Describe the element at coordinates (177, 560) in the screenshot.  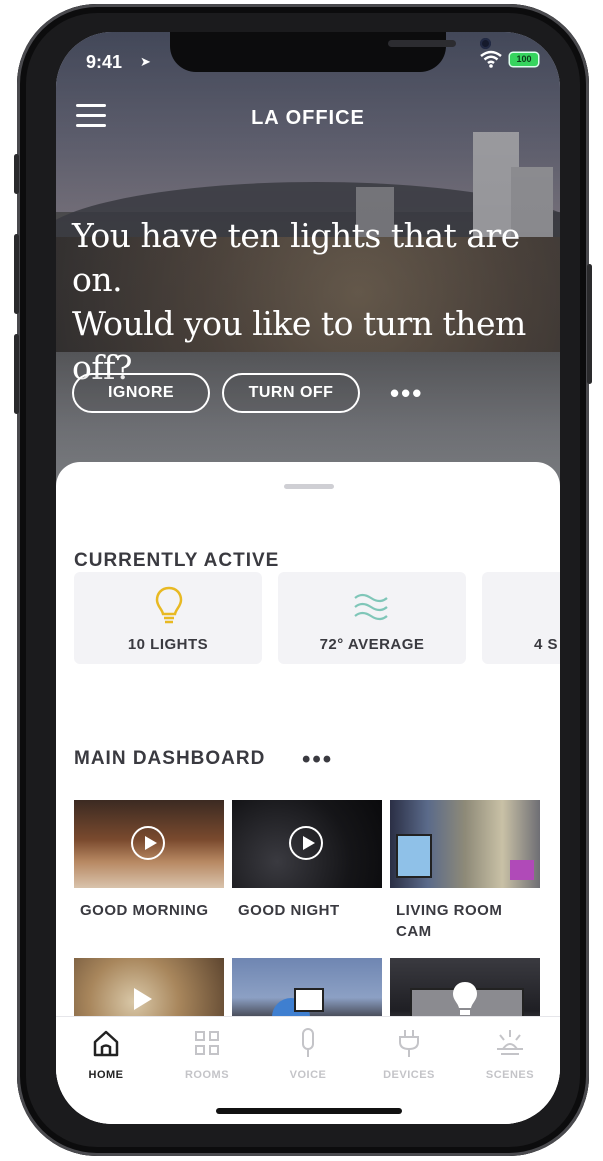
I see `currently-active-title: CURRENTLY ACTIVE` at that location.